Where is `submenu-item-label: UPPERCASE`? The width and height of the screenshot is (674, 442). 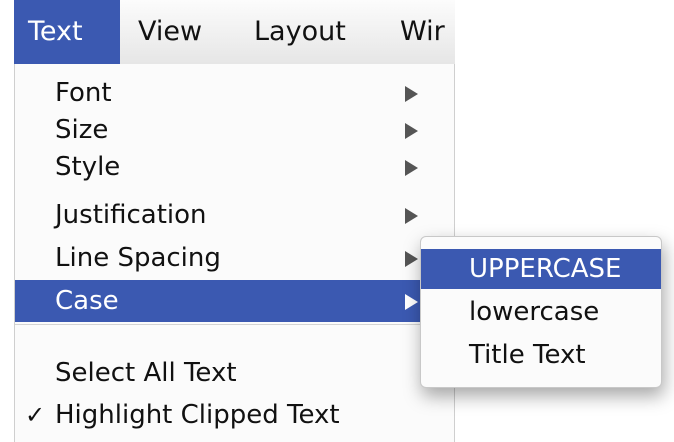
submenu-item-label: UPPERCASE is located at coordinates (545, 269).